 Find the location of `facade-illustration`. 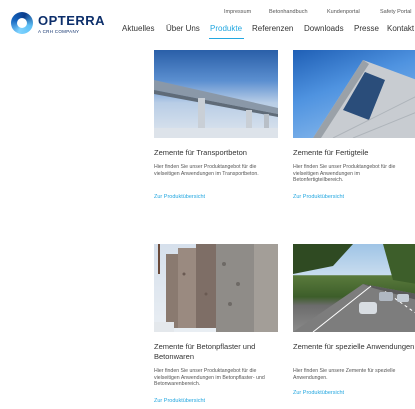

facade-illustration is located at coordinates (364, 99).